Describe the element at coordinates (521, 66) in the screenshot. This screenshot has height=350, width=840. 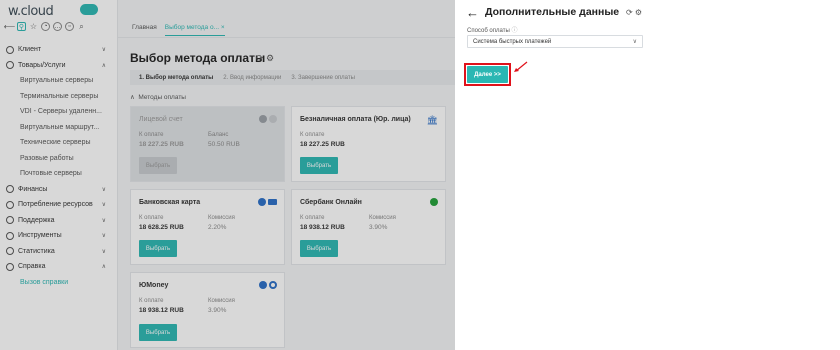
I see `pointer-arrow` at that location.